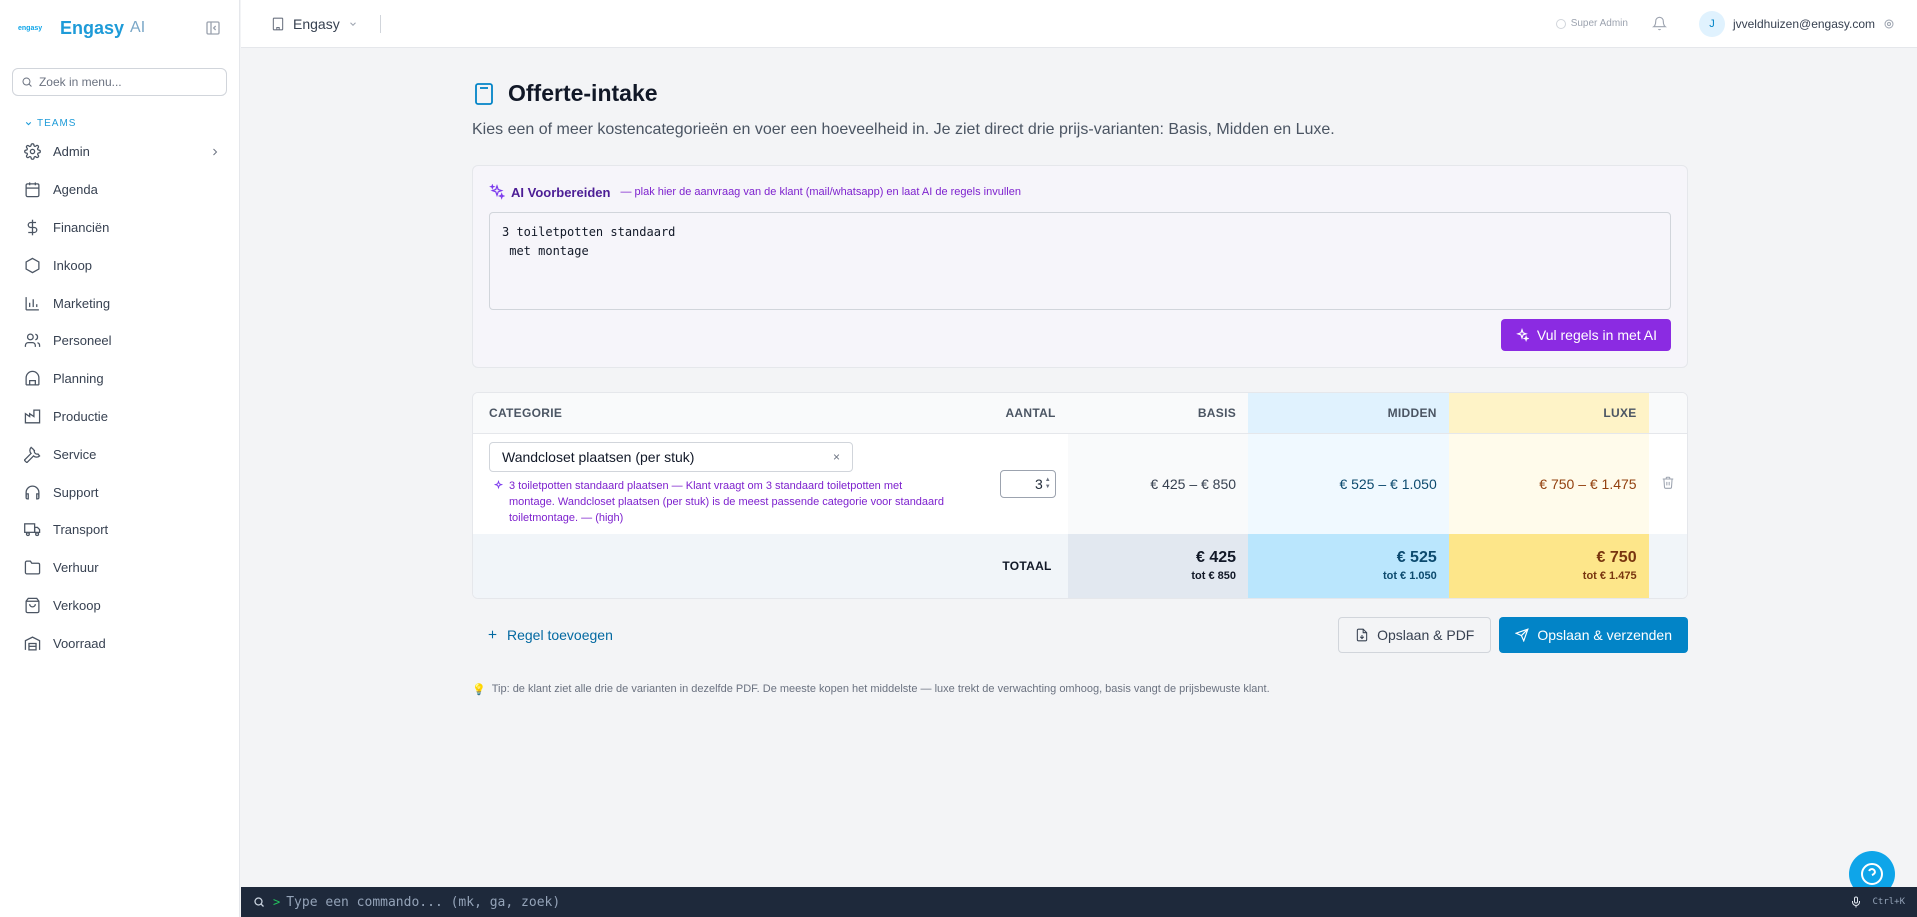  I want to click on sidebar-item-verhuur: Verhuur, so click(119, 568).